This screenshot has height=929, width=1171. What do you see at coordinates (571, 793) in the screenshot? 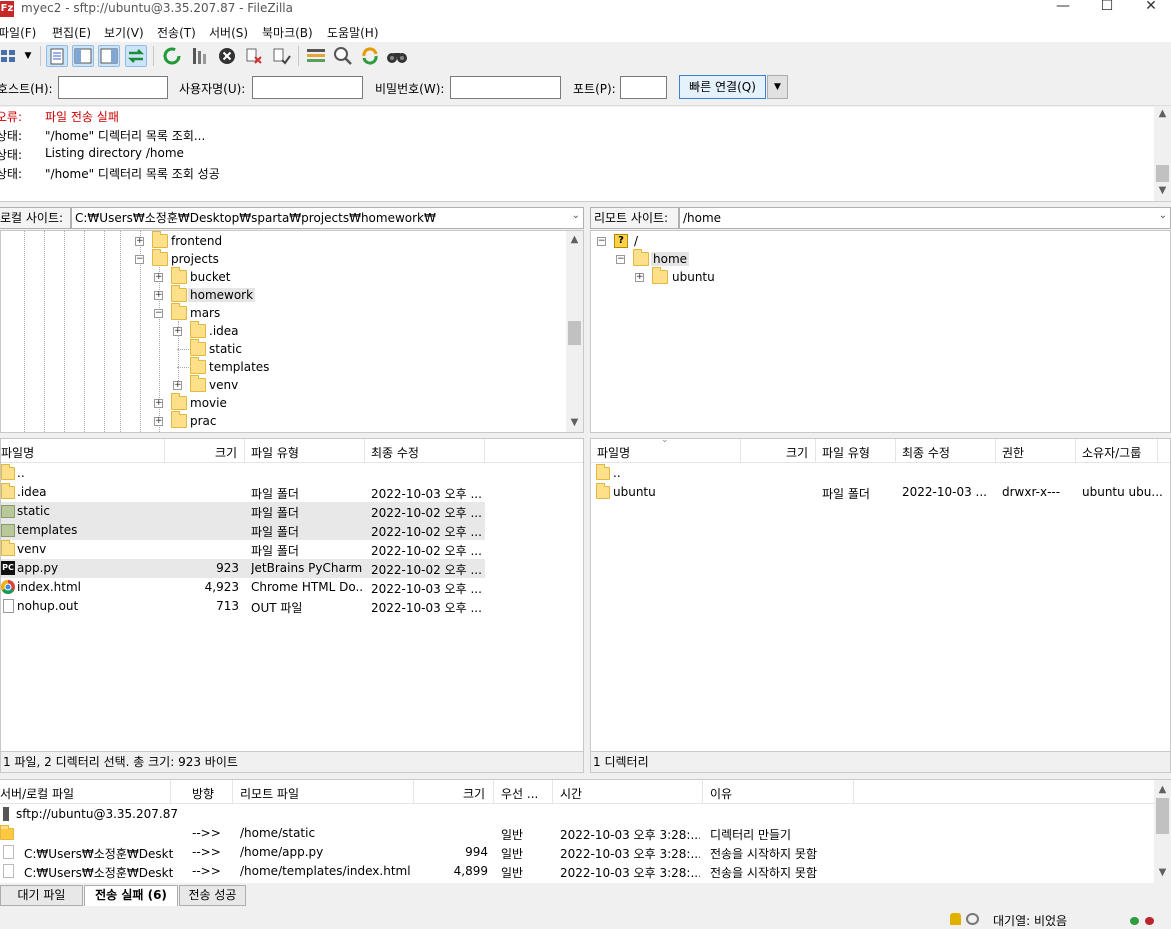
I see `column-header: 시간` at bounding box center [571, 793].